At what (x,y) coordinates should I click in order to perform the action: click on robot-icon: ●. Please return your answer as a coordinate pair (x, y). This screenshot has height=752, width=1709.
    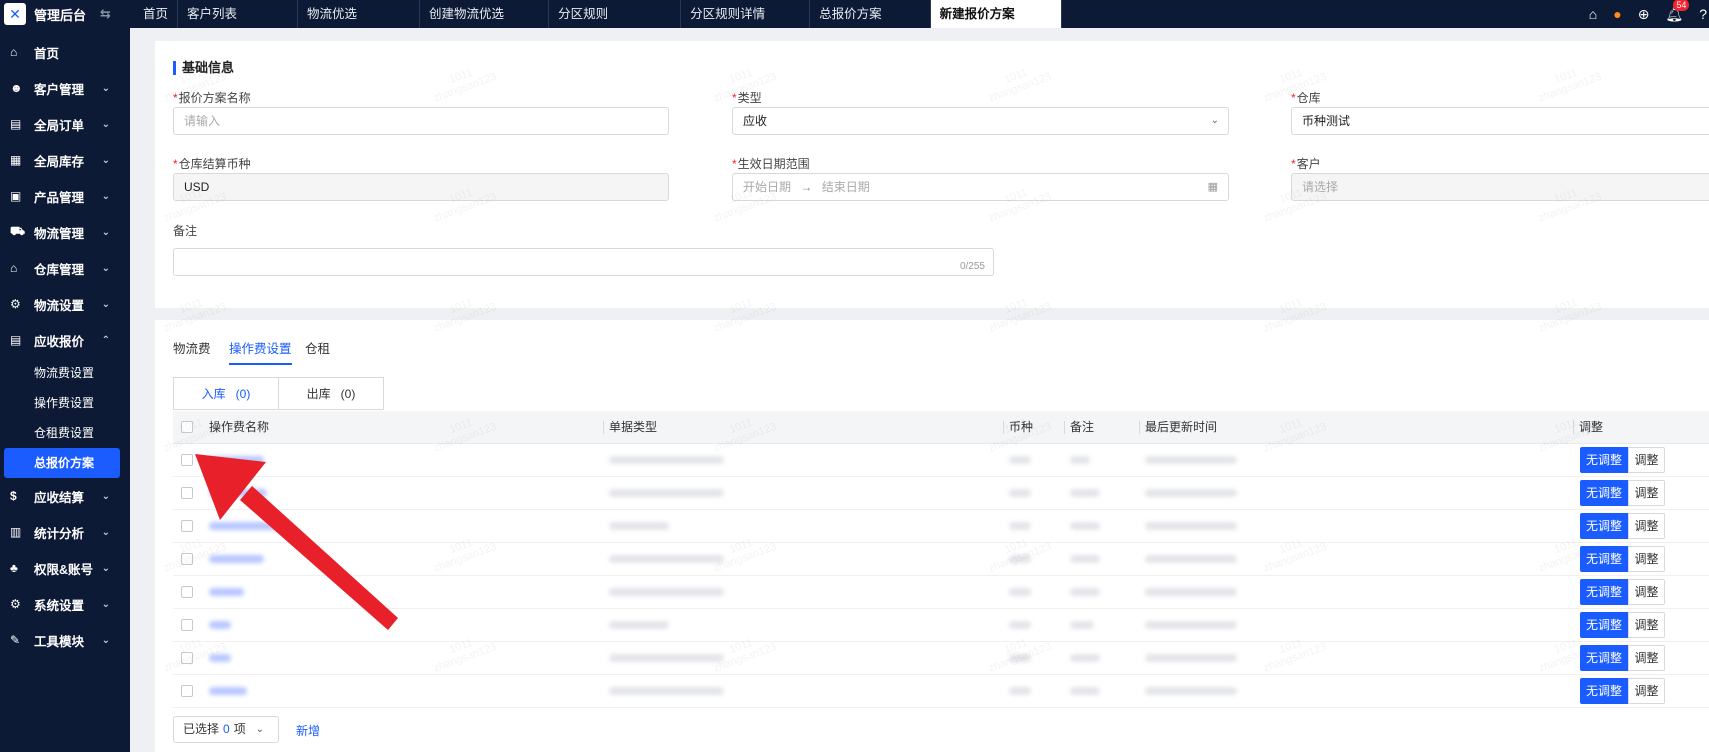
    Looking at the image, I should click on (1617, 14).